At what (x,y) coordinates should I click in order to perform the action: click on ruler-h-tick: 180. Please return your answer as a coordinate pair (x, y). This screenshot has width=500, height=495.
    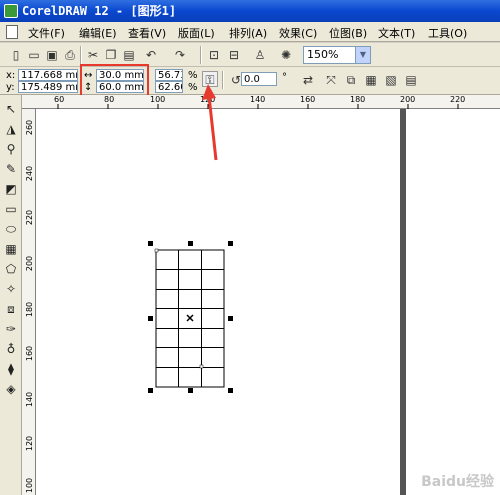
    Looking at the image, I should click on (358, 99).